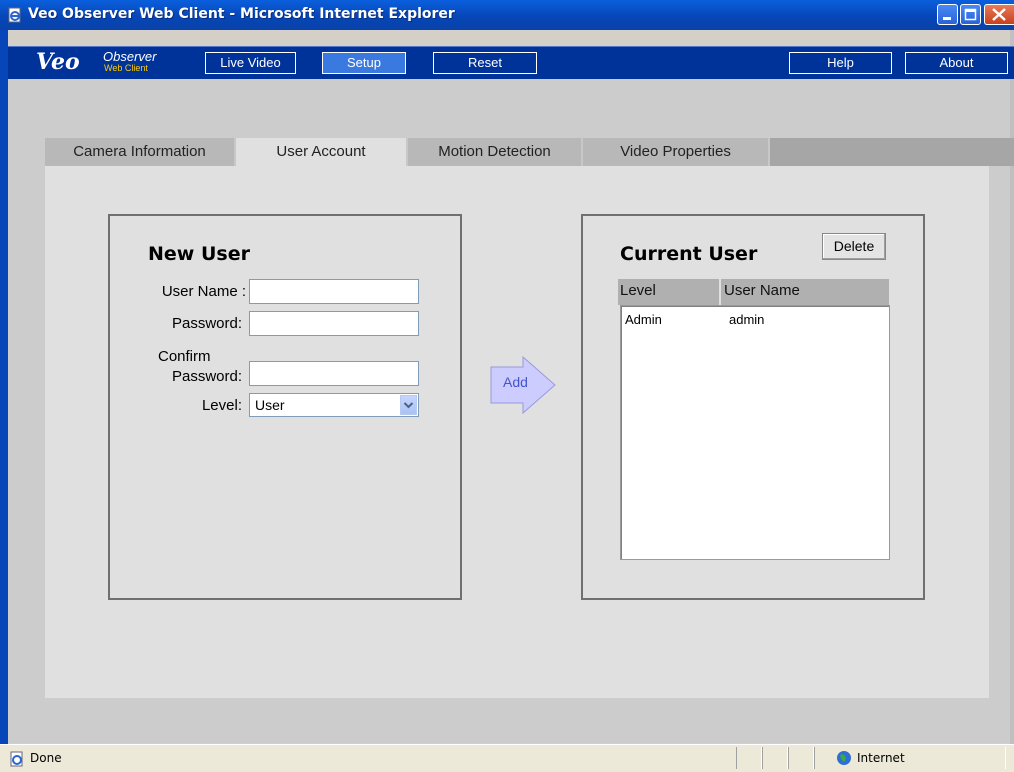 This screenshot has height=772, width=1014. I want to click on level-label: Level:, so click(221, 405).